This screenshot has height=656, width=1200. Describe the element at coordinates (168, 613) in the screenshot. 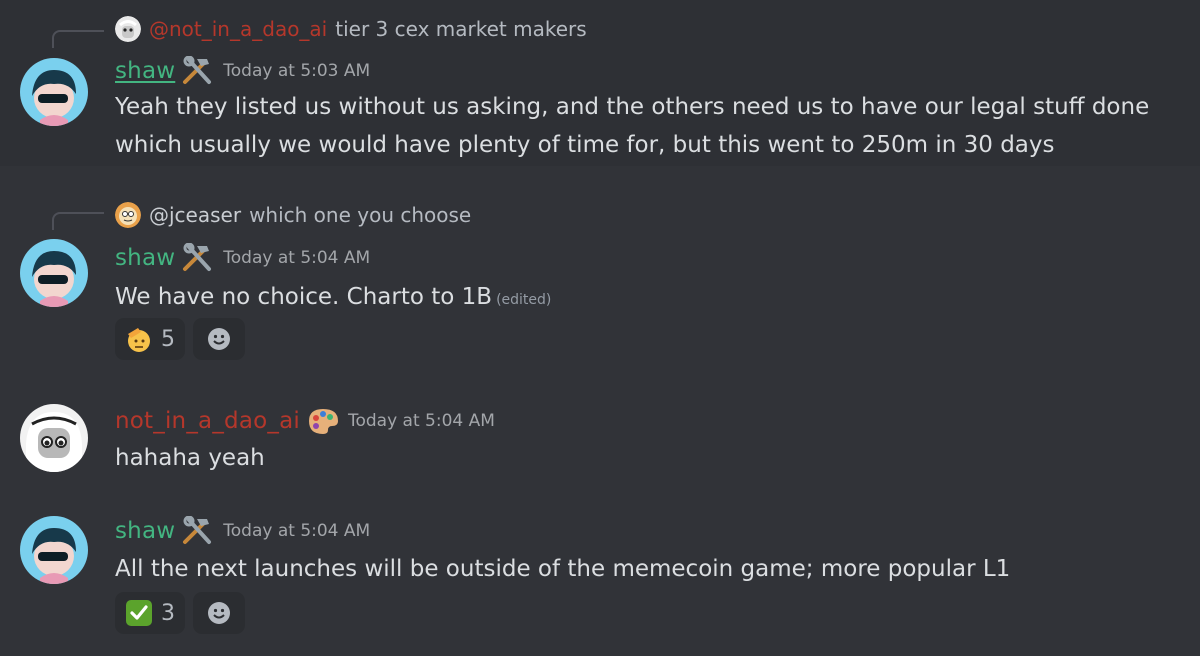

I see `reaction-count: 3` at that location.